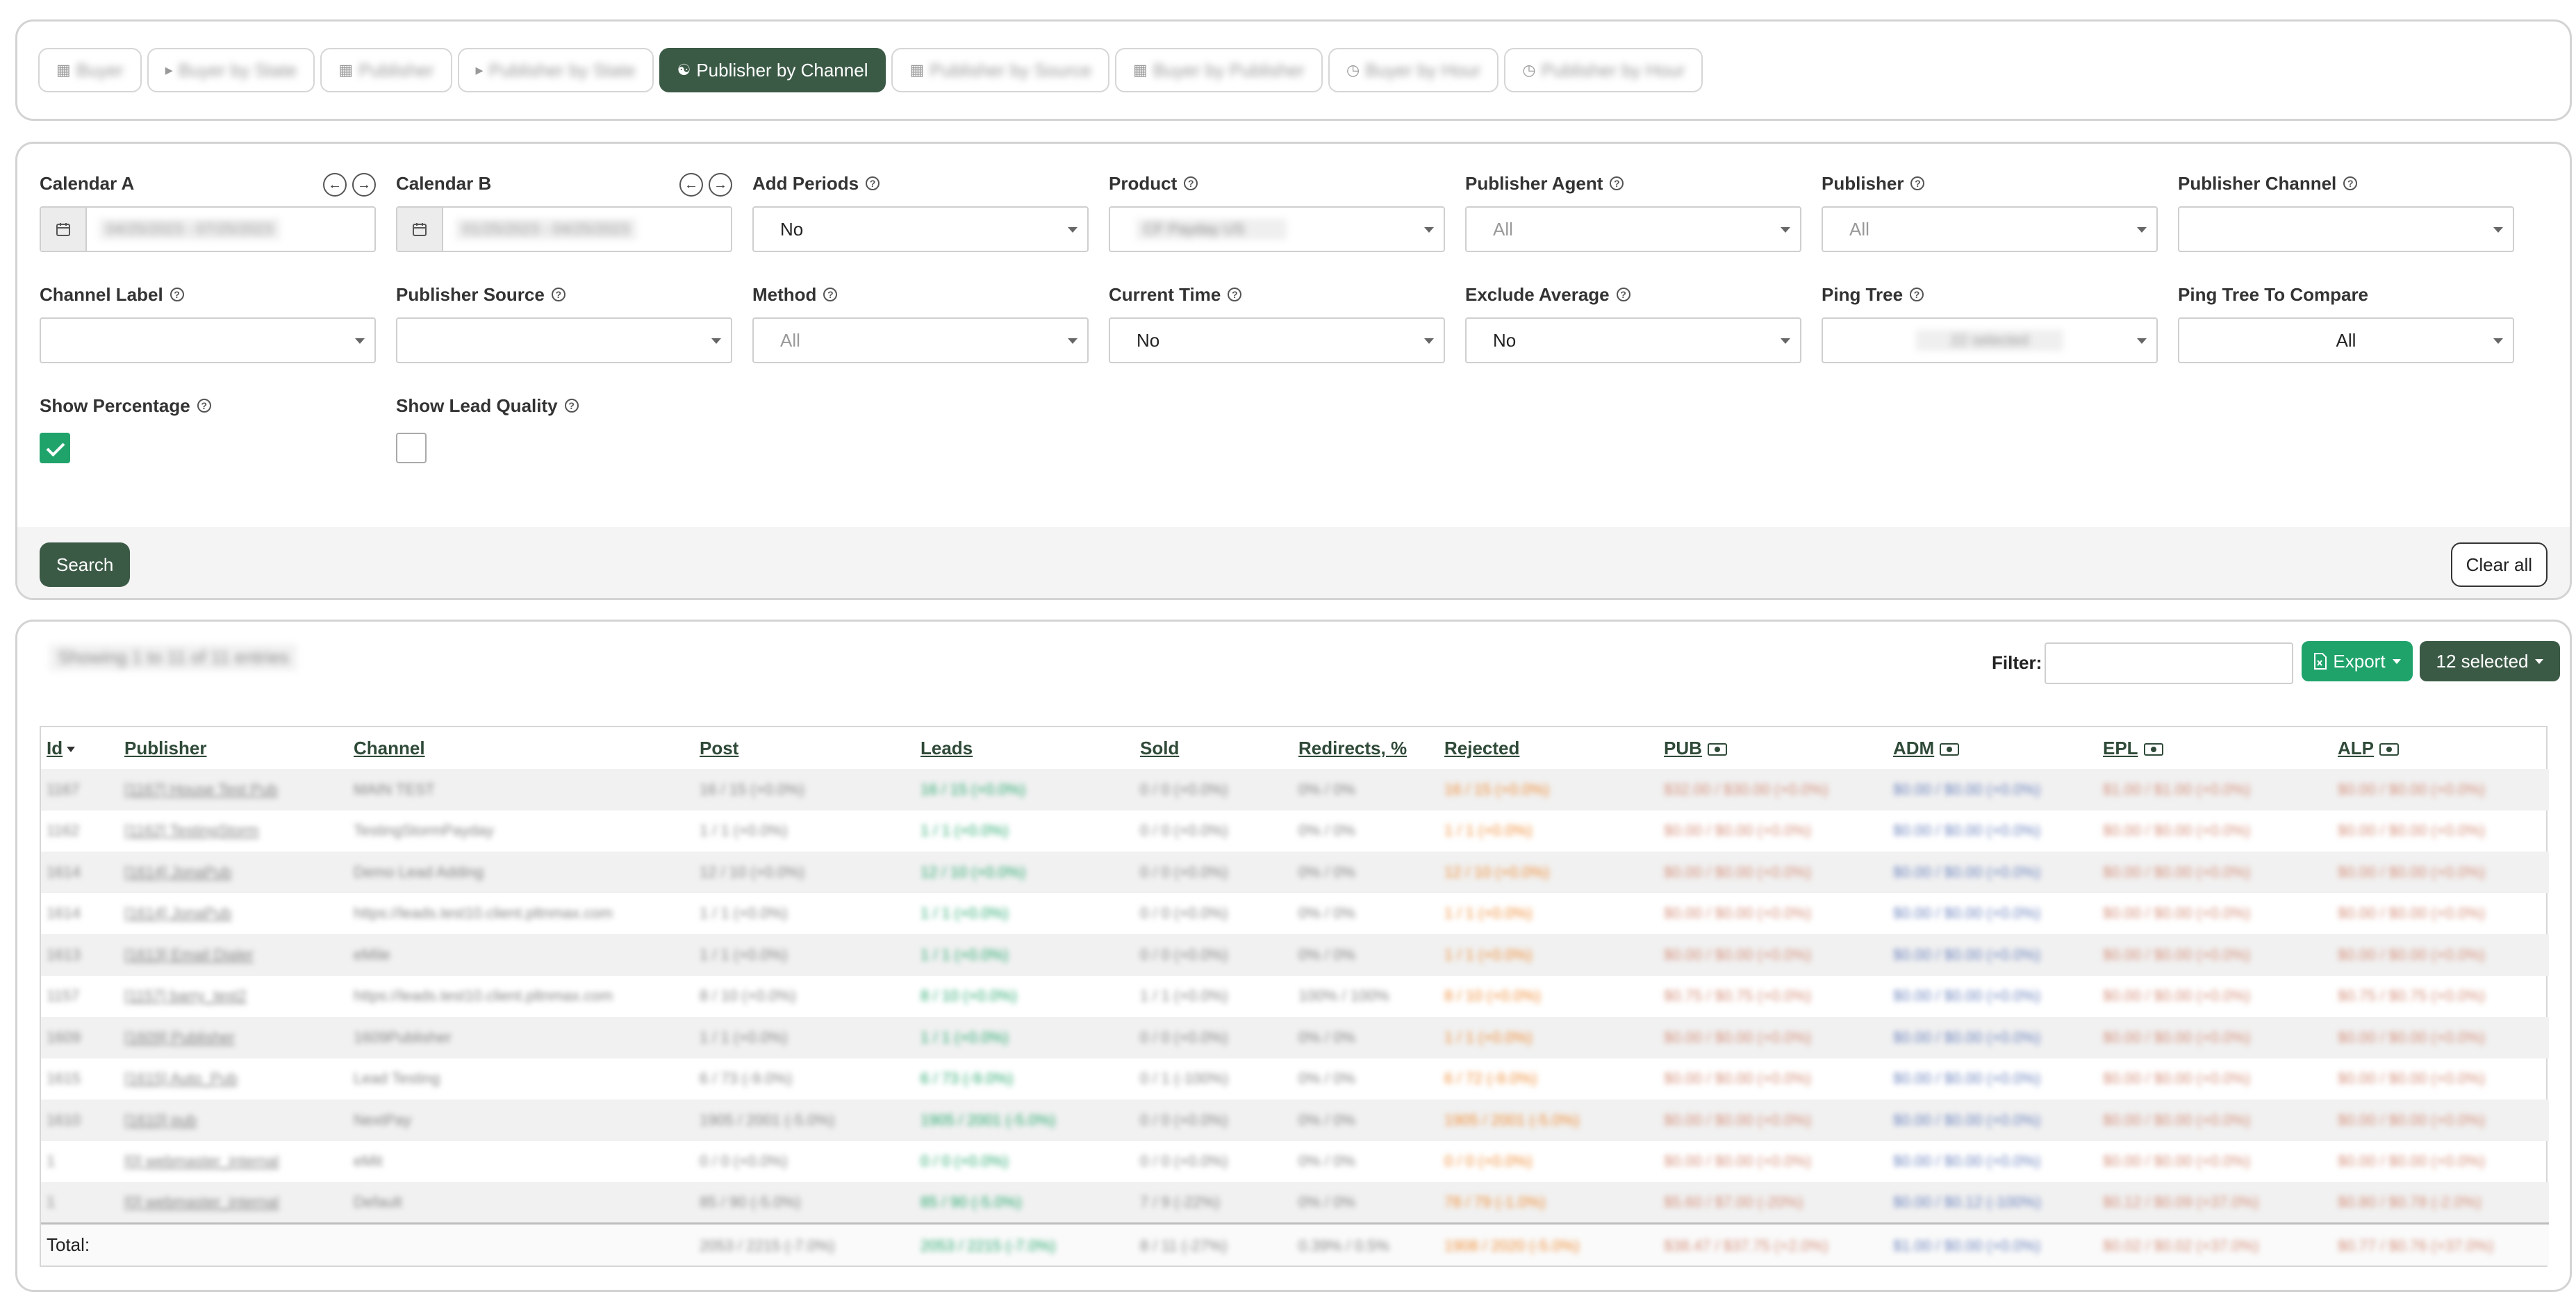  Describe the element at coordinates (1213, 873) in the screenshot. I see `table-cell: 0 / 0 (+0.0%)` at that location.